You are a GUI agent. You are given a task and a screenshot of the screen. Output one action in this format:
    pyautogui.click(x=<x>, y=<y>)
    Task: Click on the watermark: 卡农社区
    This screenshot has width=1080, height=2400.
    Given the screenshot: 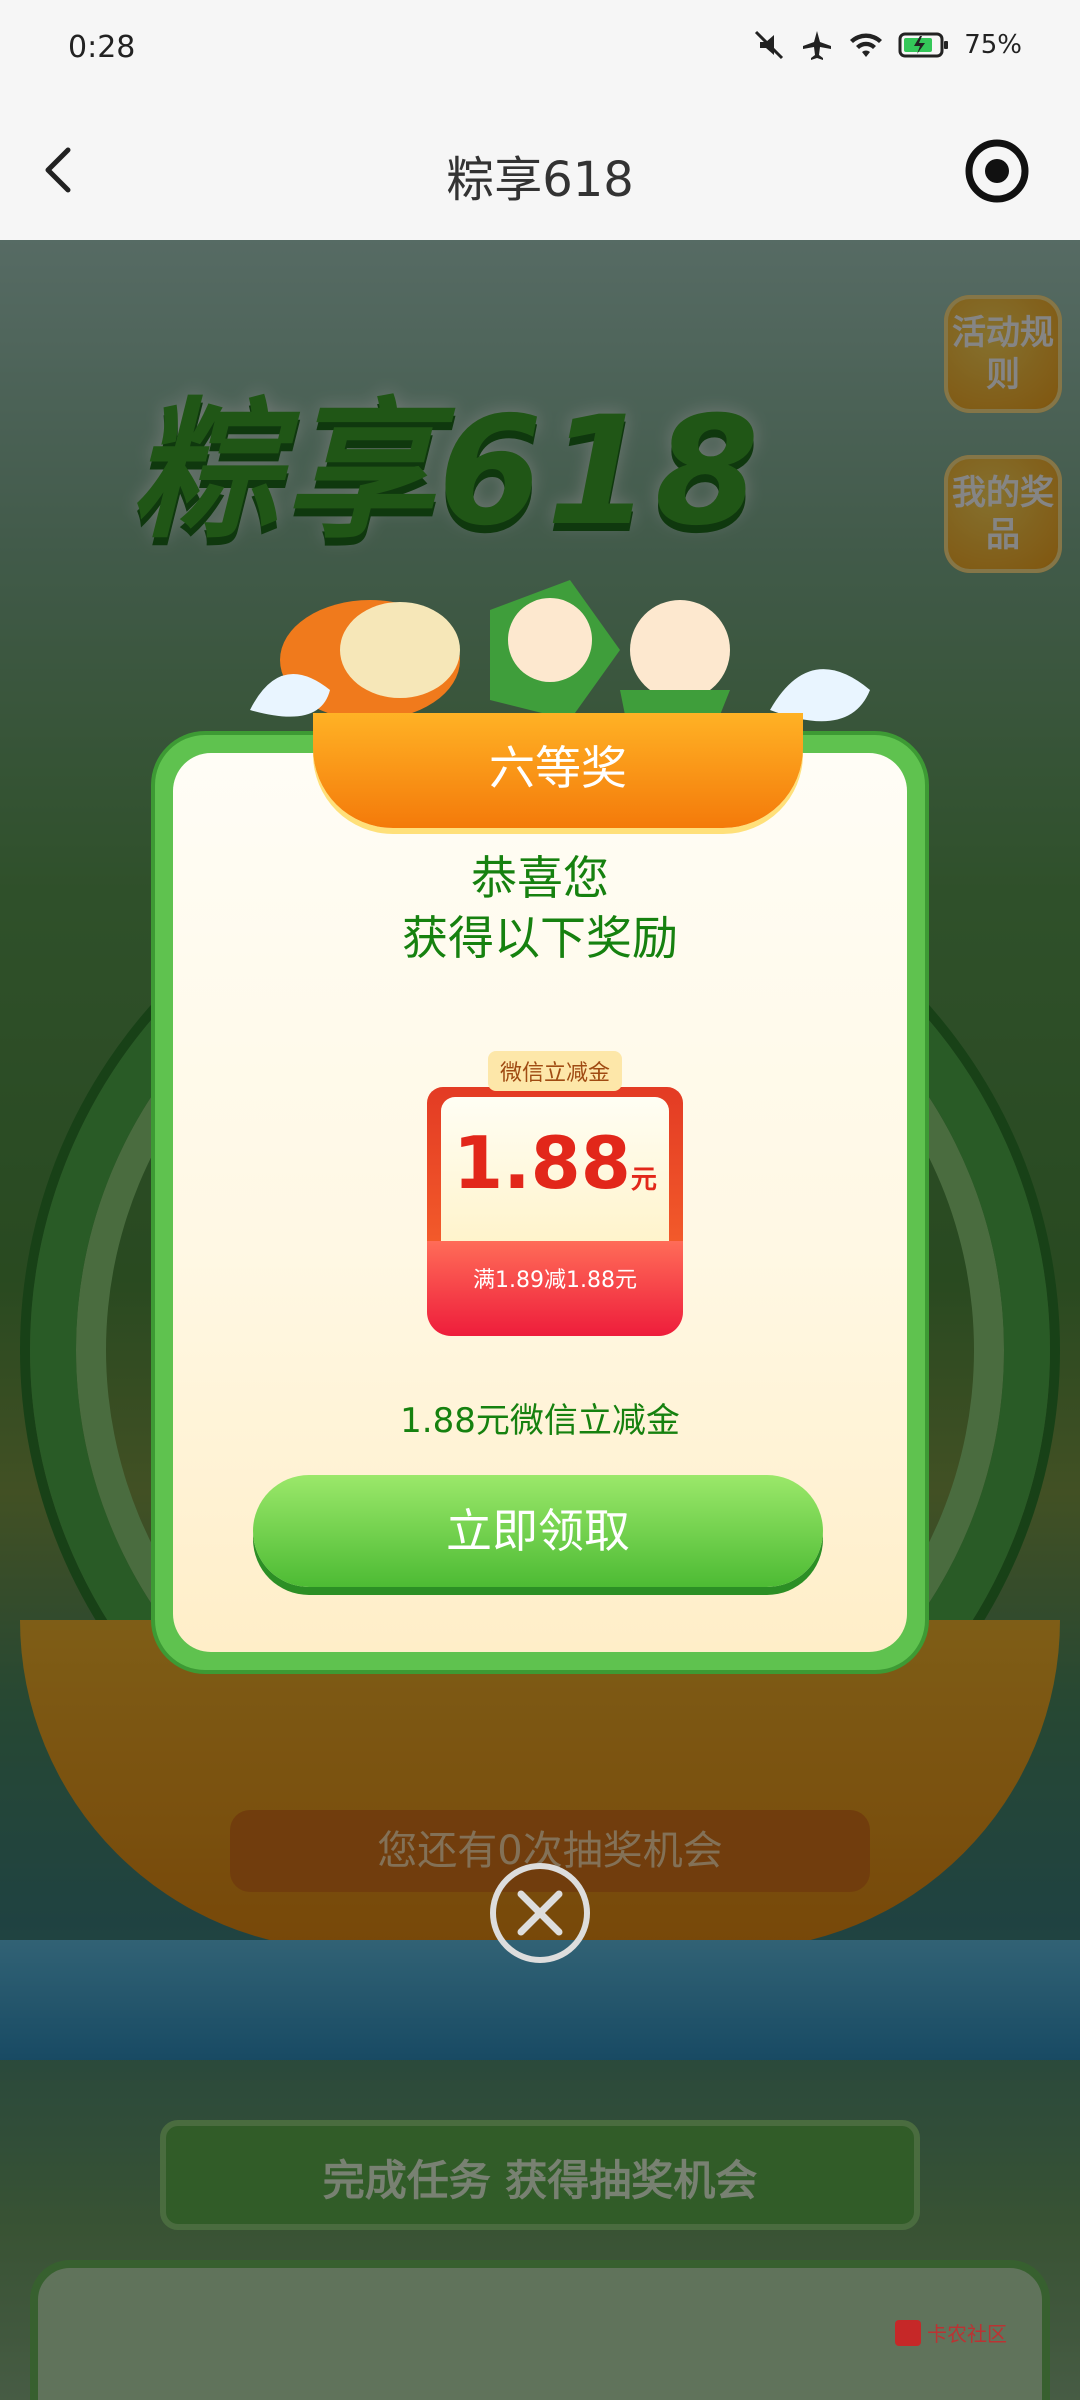 What is the action you would take?
    pyautogui.click(x=951, y=2332)
    